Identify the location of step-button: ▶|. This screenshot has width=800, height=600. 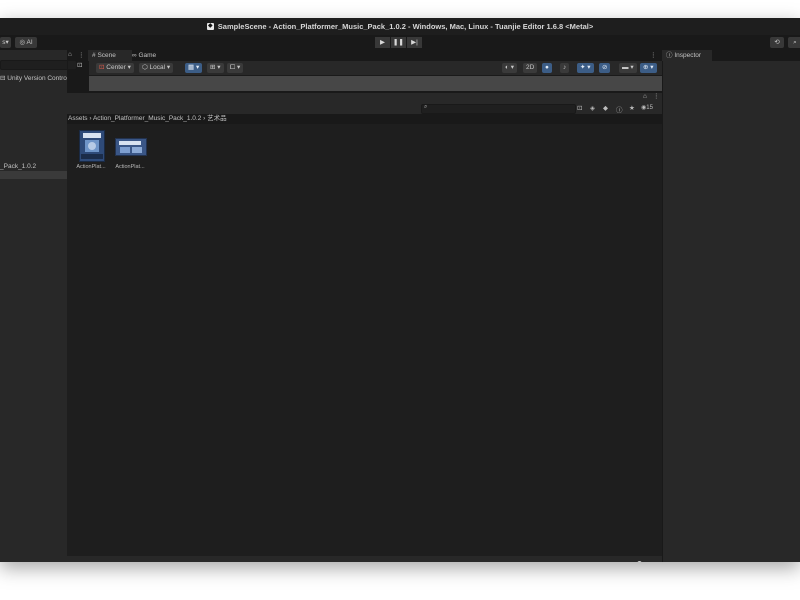
(414, 42).